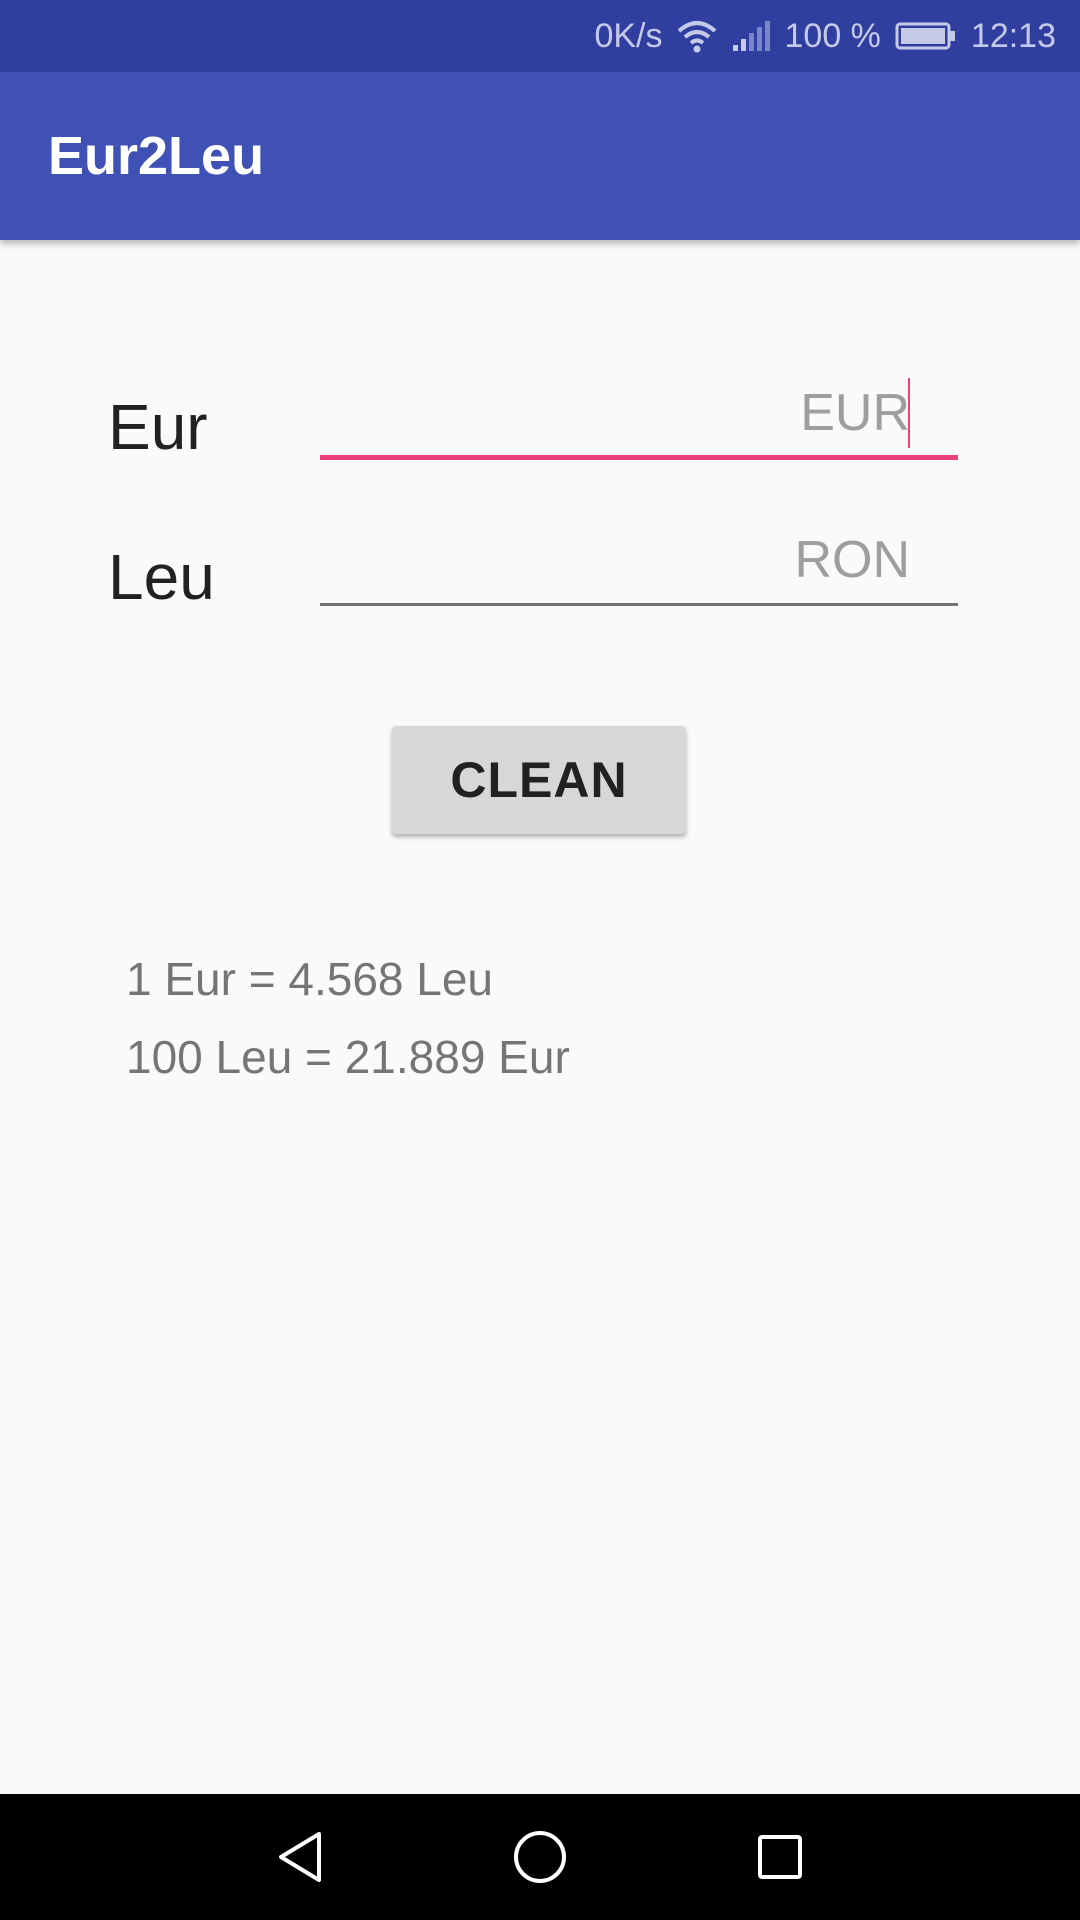  What do you see at coordinates (156, 156) in the screenshot?
I see `app-title: Eur2Leu` at bounding box center [156, 156].